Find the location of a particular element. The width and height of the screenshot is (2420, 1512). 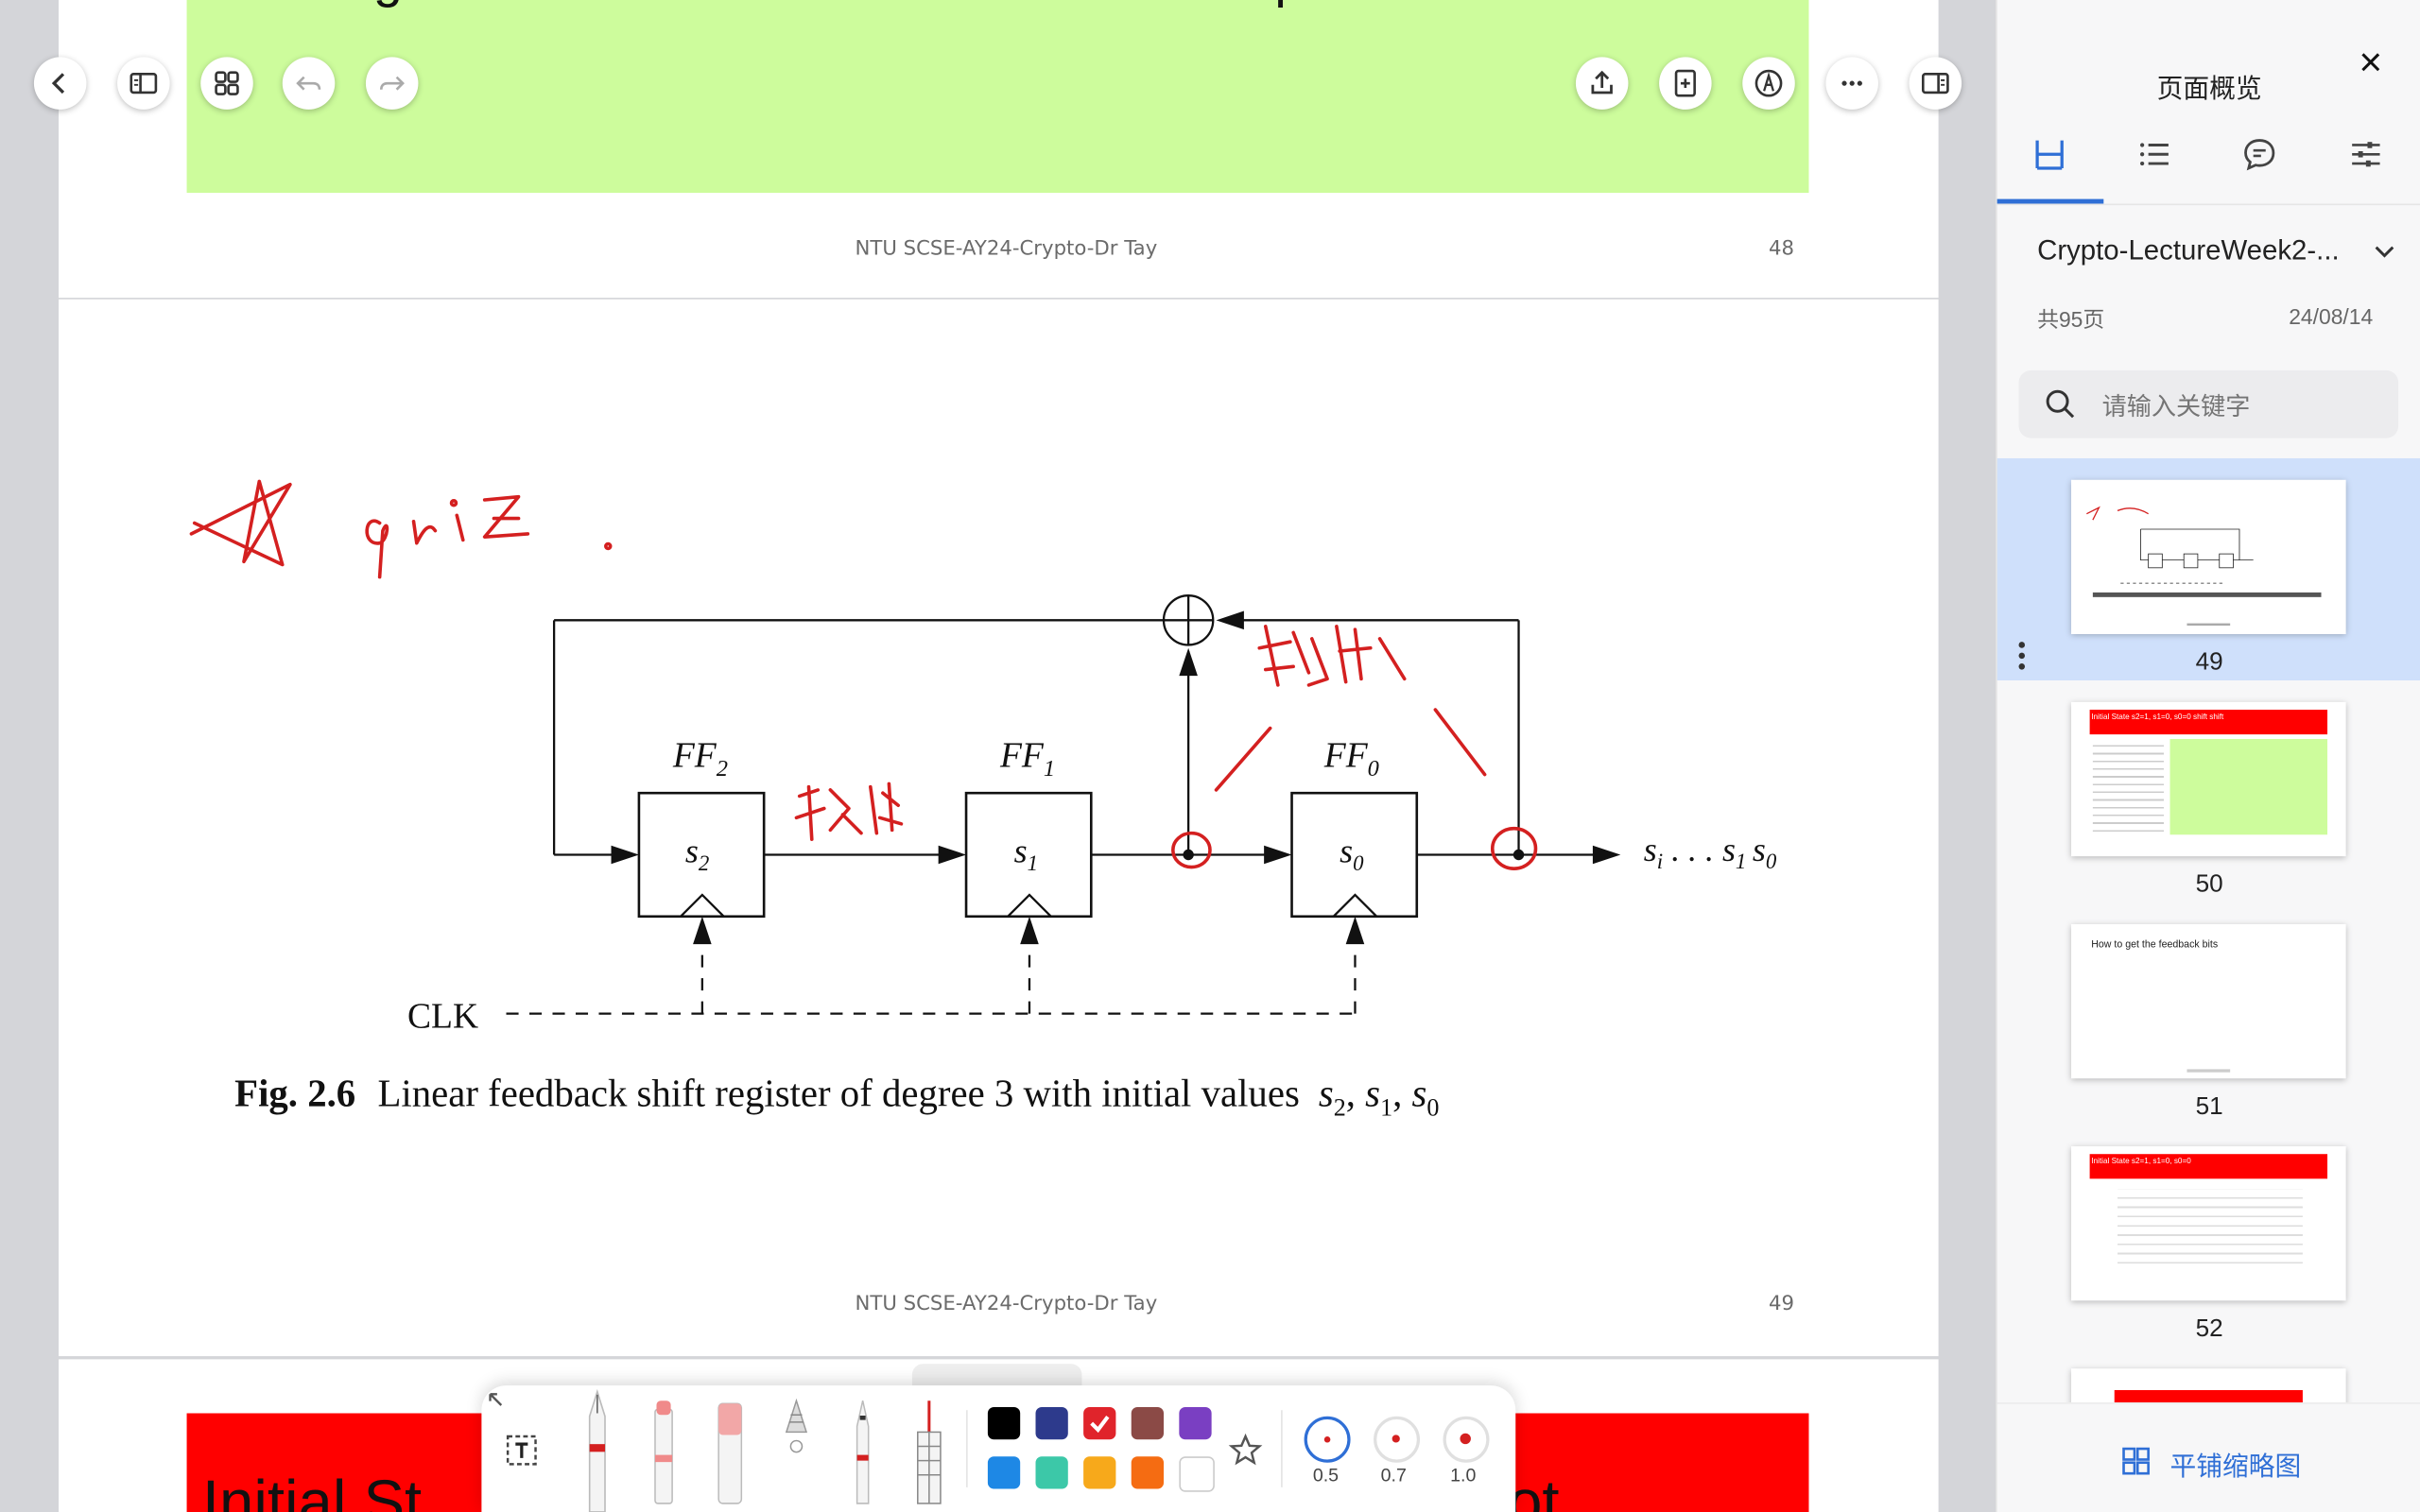

tile-thumbnails-button: 平铺缩略图 is located at coordinates (2208, 1457).